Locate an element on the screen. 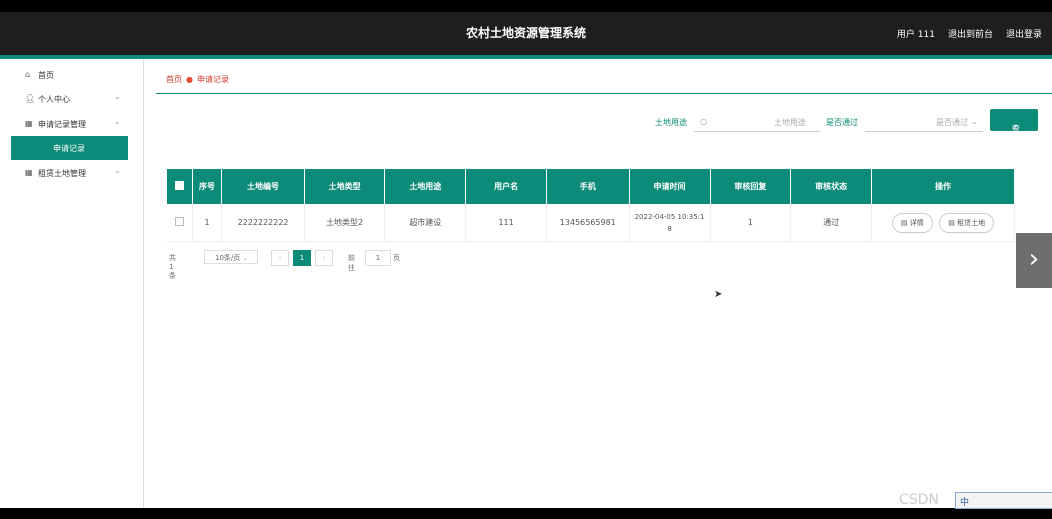 The image size is (1052, 519). row-select-cell is located at coordinates (180, 223).